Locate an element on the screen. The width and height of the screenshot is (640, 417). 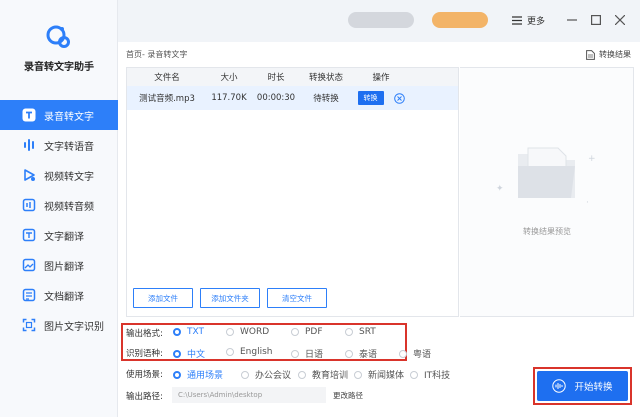
sidebar-item-video-to-audio: 视频转音频 is located at coordinates (59, 205).